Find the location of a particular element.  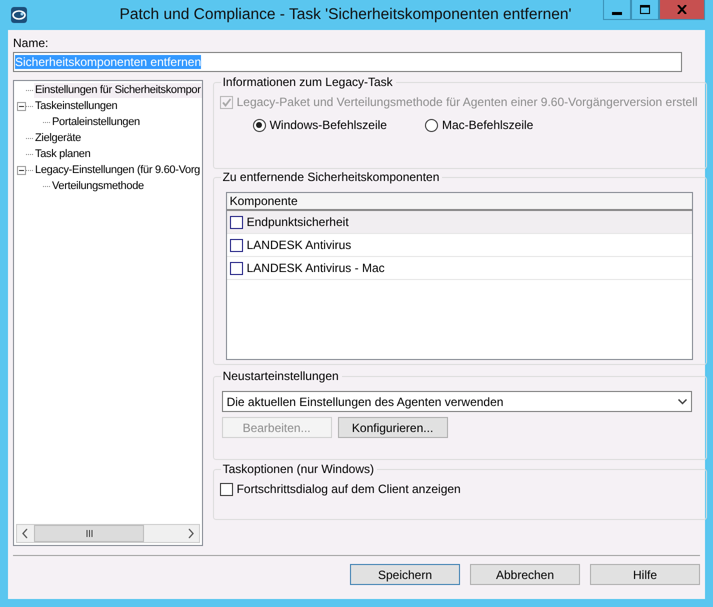

component-name: Endpunktsicherheit is located at coordinates (297, 222).